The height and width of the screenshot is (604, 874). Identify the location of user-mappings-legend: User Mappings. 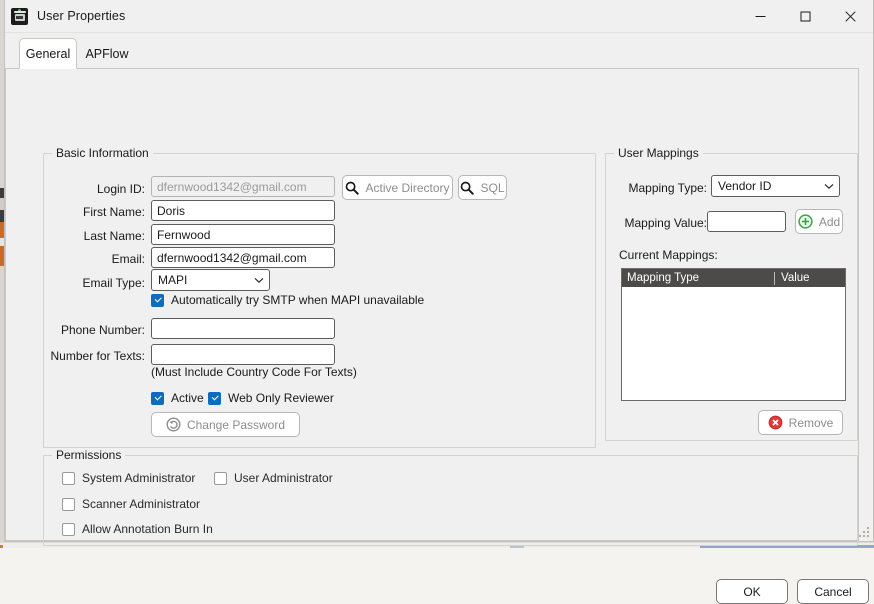
(658, 153).